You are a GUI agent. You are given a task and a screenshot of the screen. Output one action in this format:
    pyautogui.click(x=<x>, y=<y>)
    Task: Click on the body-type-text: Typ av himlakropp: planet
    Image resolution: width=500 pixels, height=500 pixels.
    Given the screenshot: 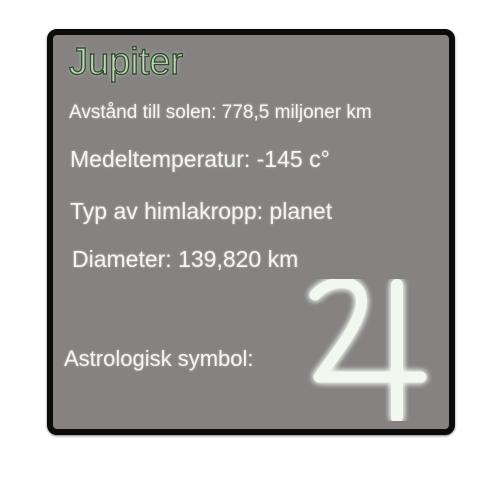 What is the action you would take?
    pyautogui.click(x=201, y=211)
    